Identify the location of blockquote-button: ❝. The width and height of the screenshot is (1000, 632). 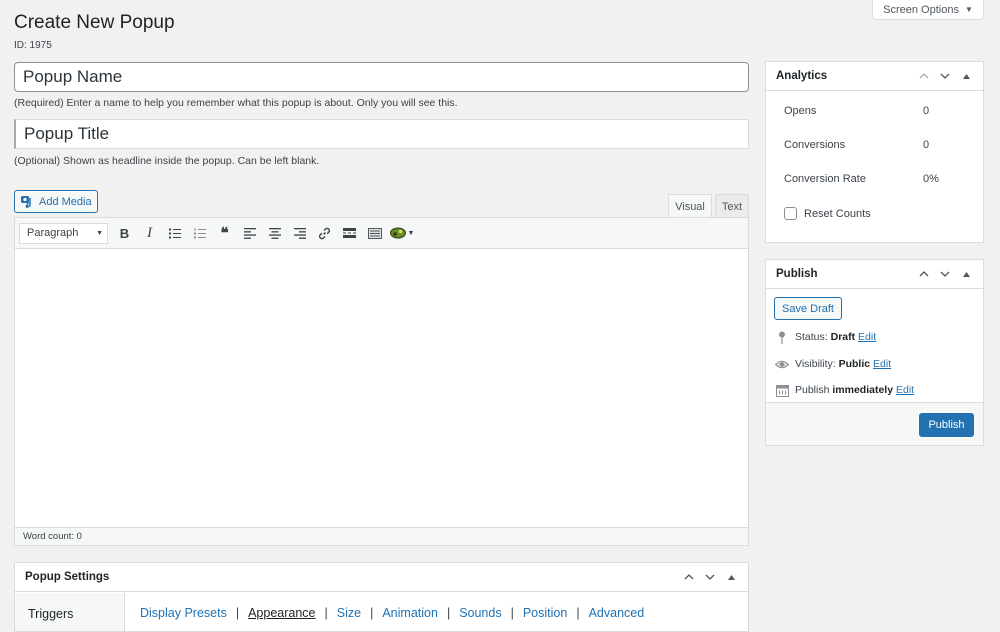
(224, 233).